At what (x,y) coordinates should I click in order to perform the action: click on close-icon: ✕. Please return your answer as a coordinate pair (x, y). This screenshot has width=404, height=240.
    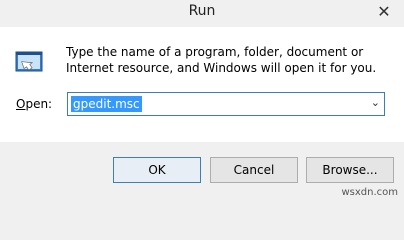
    Looking at the image, I should click on (384, 11).